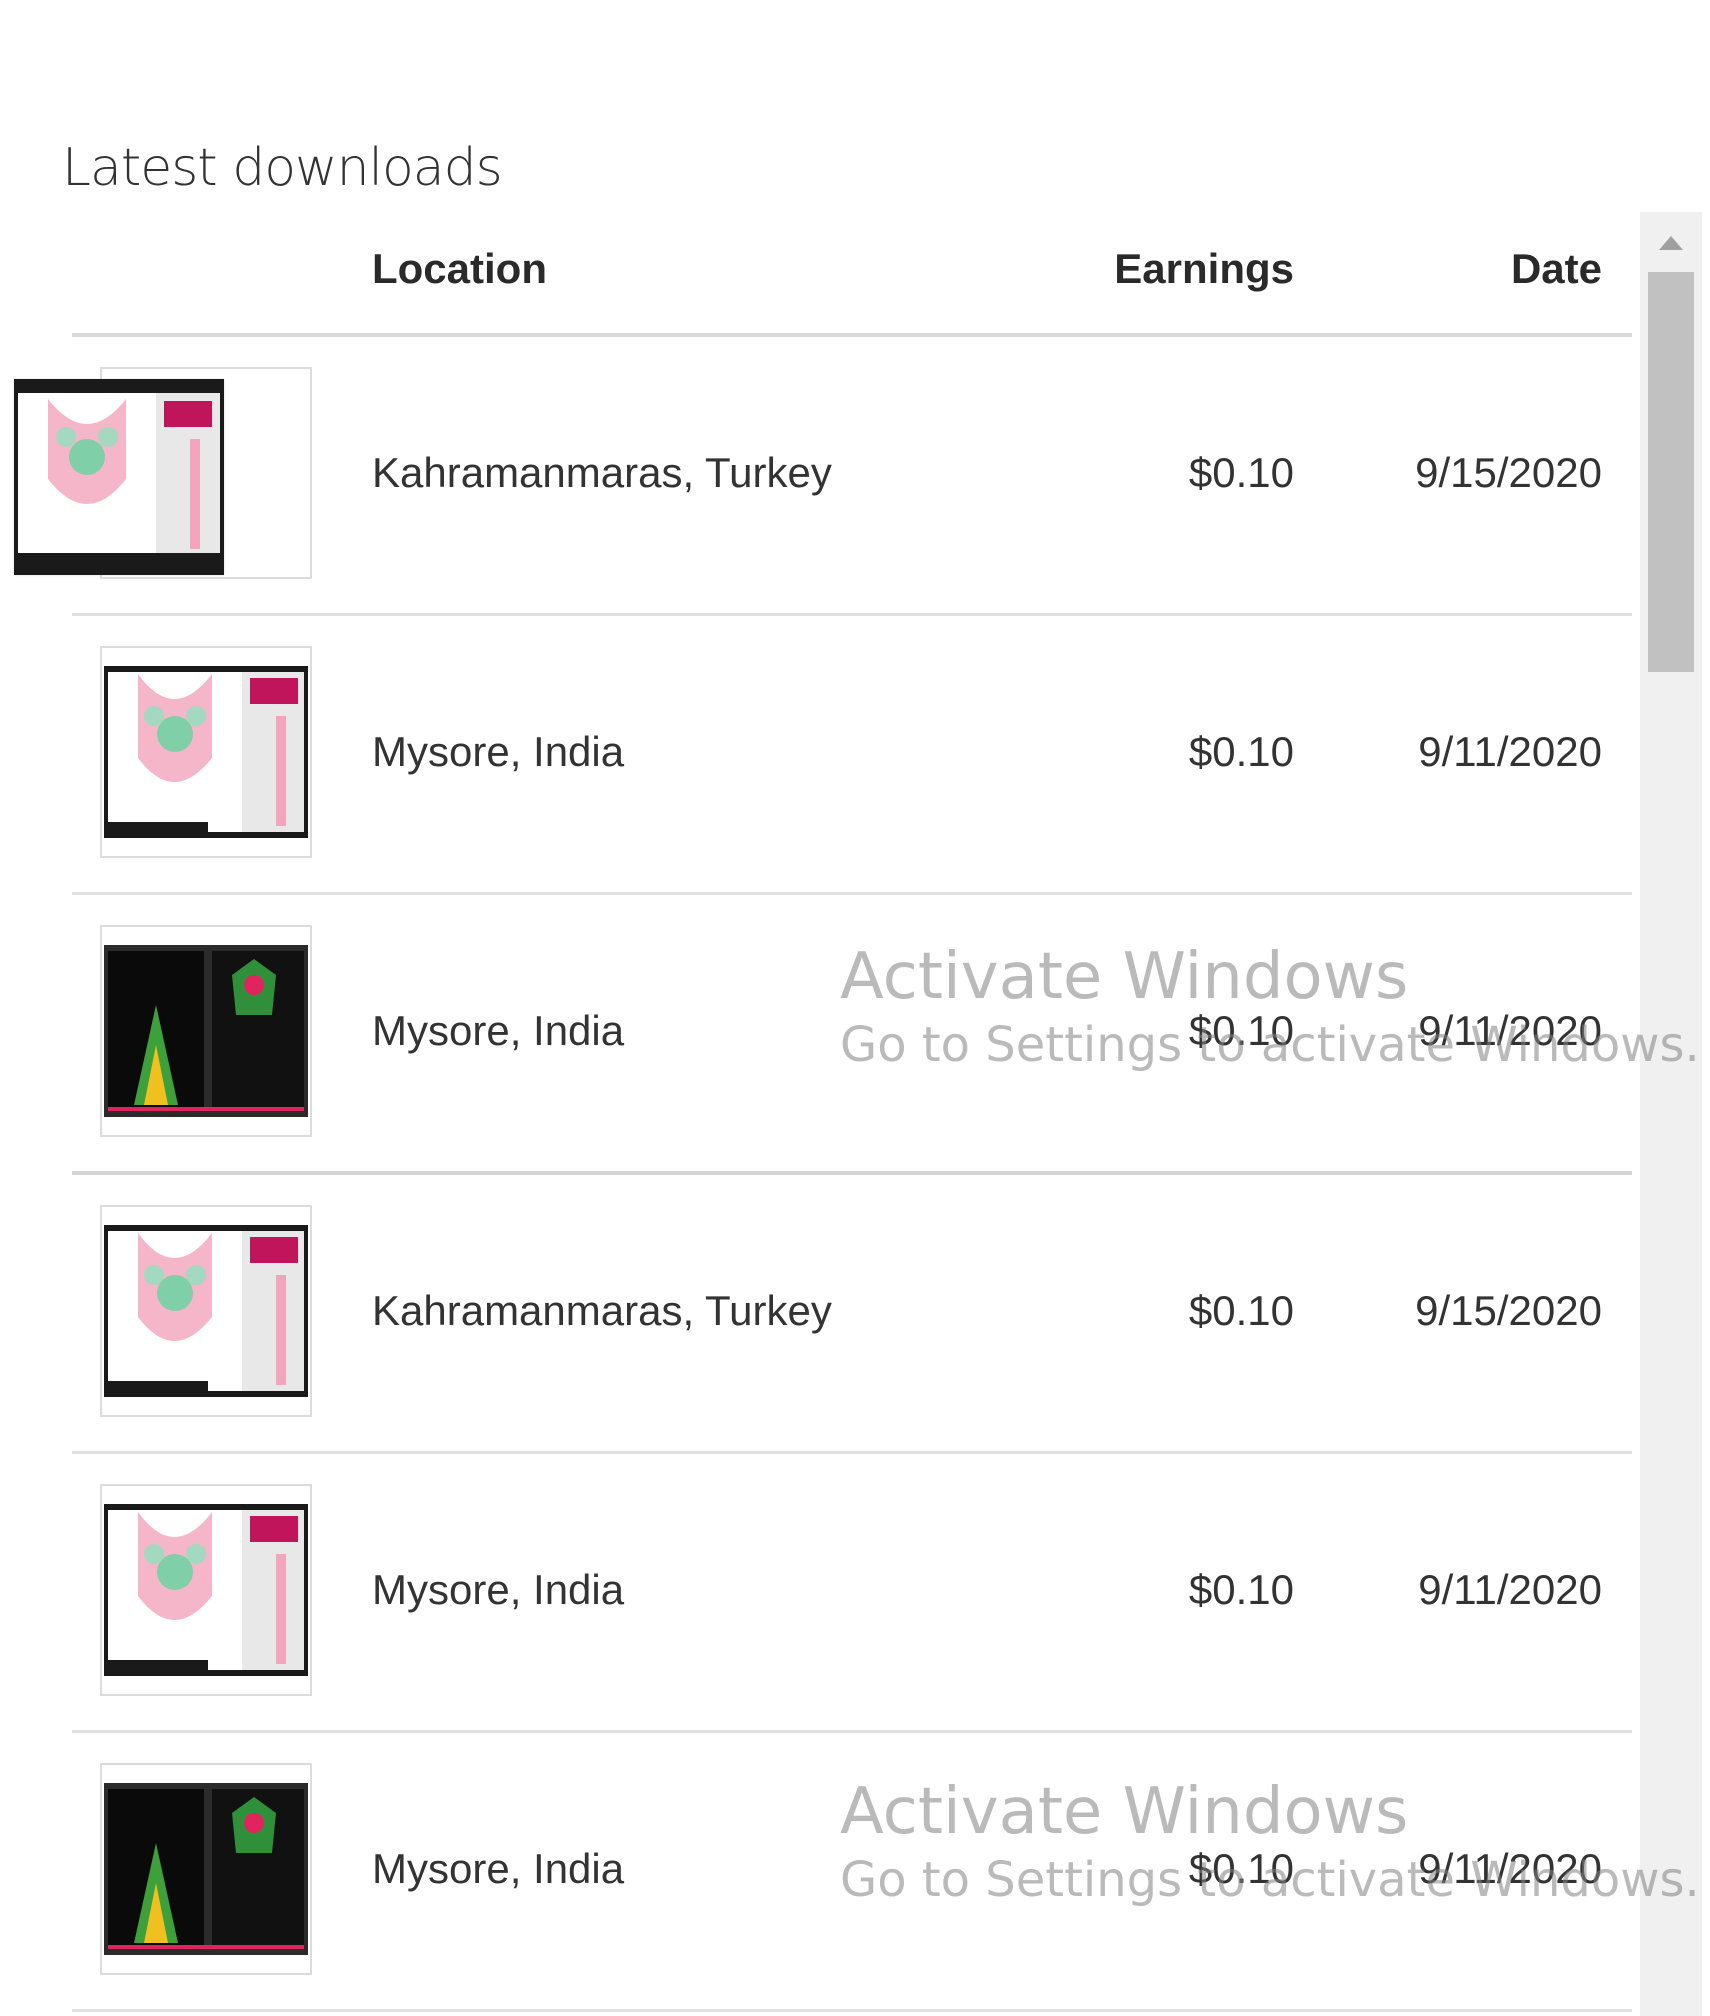  Describe the element at coordinates (1671, 243) in the screenshot. I see `triangle-up-icon` at that location.